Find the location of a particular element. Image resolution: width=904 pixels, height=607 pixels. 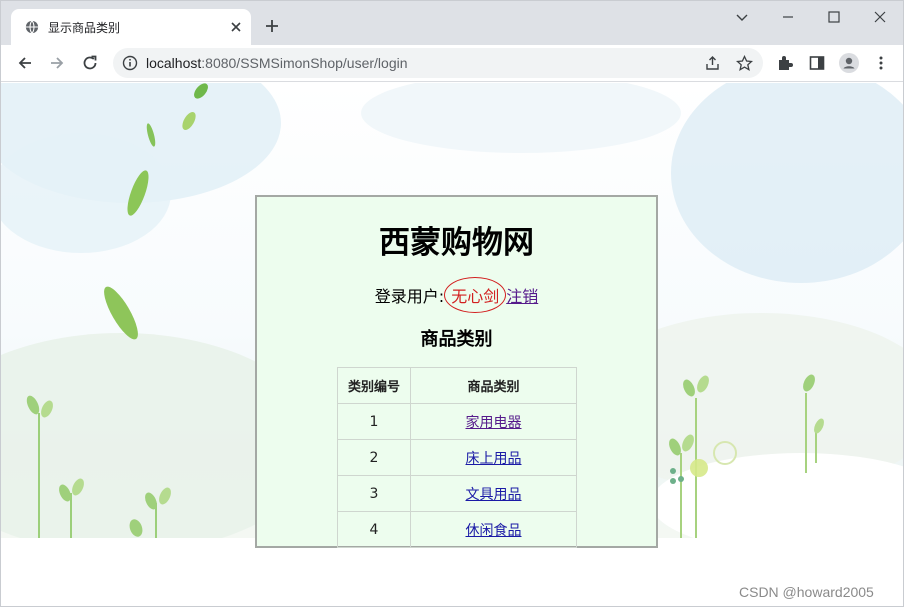

star-icon is located at coordinates (744, 63).